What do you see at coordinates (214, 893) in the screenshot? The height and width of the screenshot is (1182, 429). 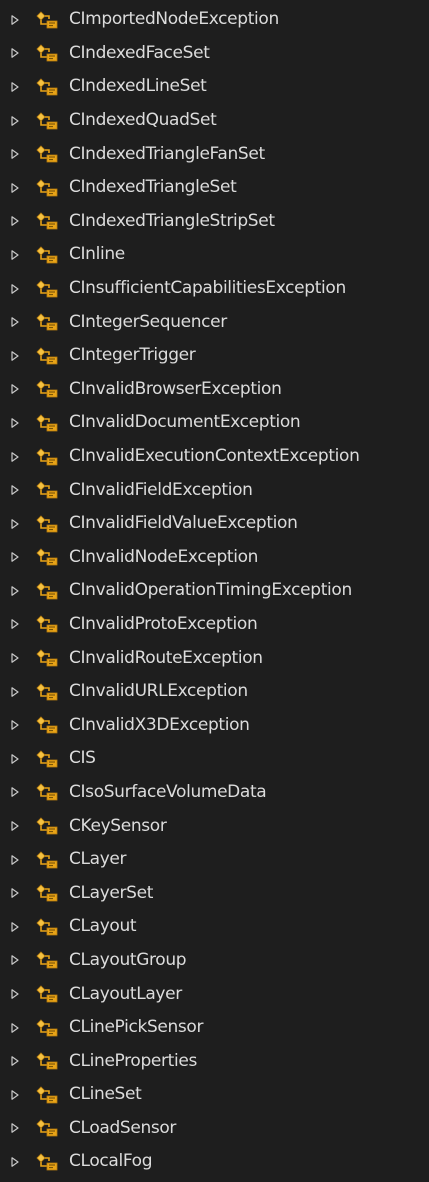 I see `tree-item: CLayerSet` at bounding box center [214, 893].